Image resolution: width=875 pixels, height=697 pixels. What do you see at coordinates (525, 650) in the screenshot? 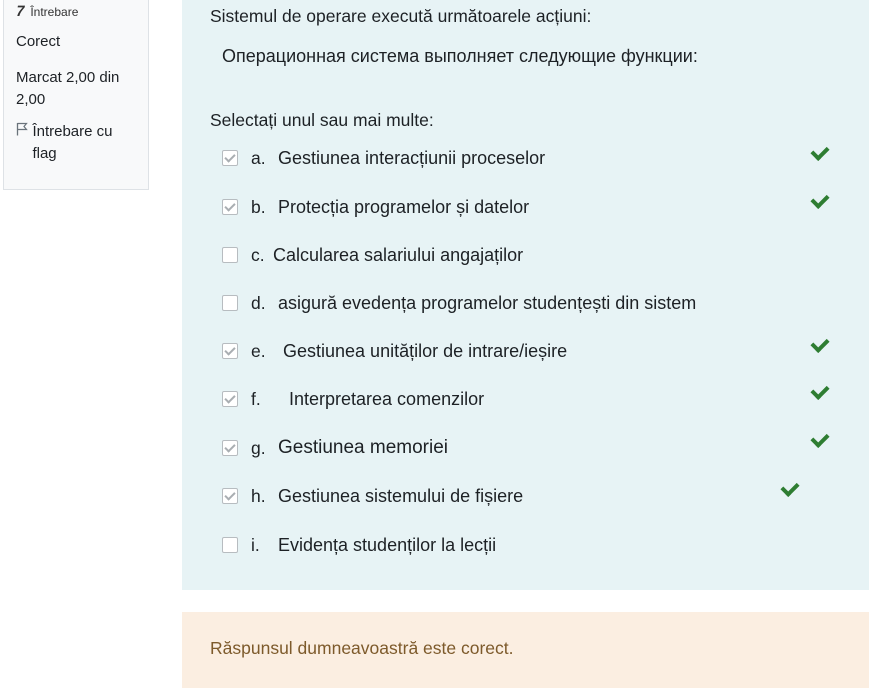
I see `feedback-box: Răspunsul dumneavoastră este corect.` at bounding box center [525, 650].